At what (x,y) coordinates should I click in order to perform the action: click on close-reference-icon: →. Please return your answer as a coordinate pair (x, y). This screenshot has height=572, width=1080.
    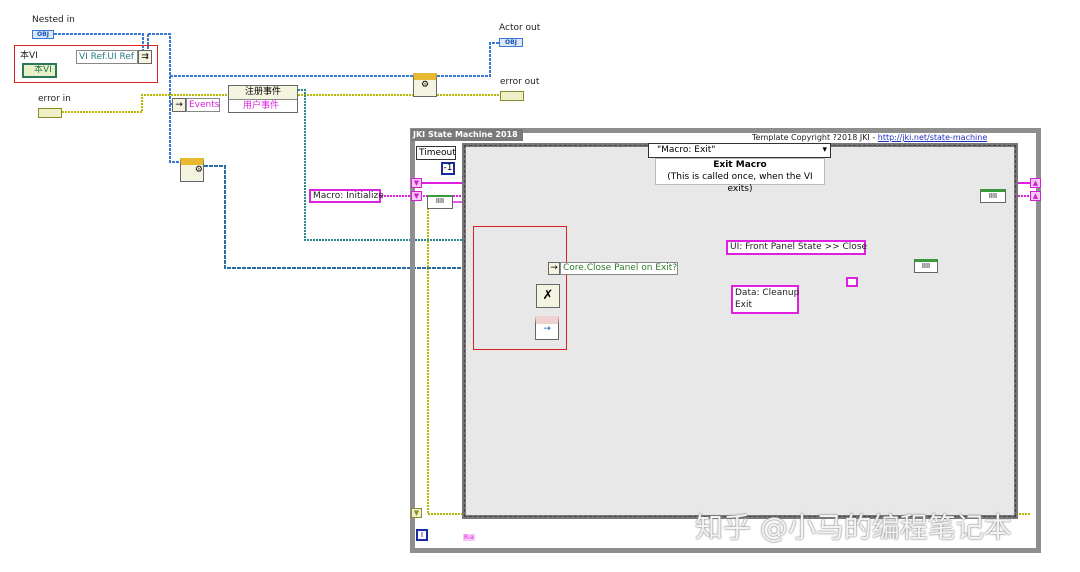
    Looking at the image, I should click on (547, 328).